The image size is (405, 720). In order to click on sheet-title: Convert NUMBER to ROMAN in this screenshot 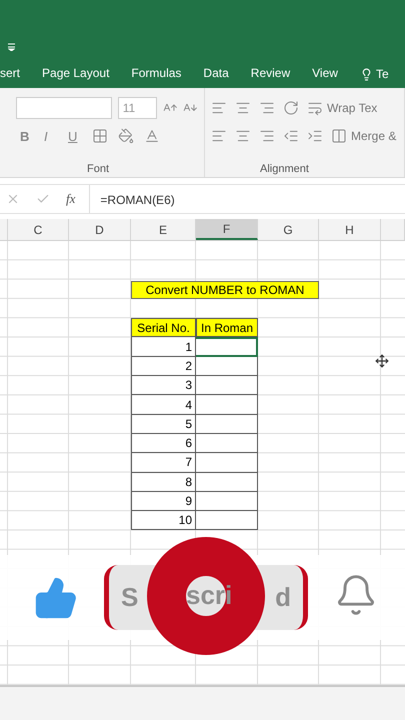, I will do `click(225, 289)`.